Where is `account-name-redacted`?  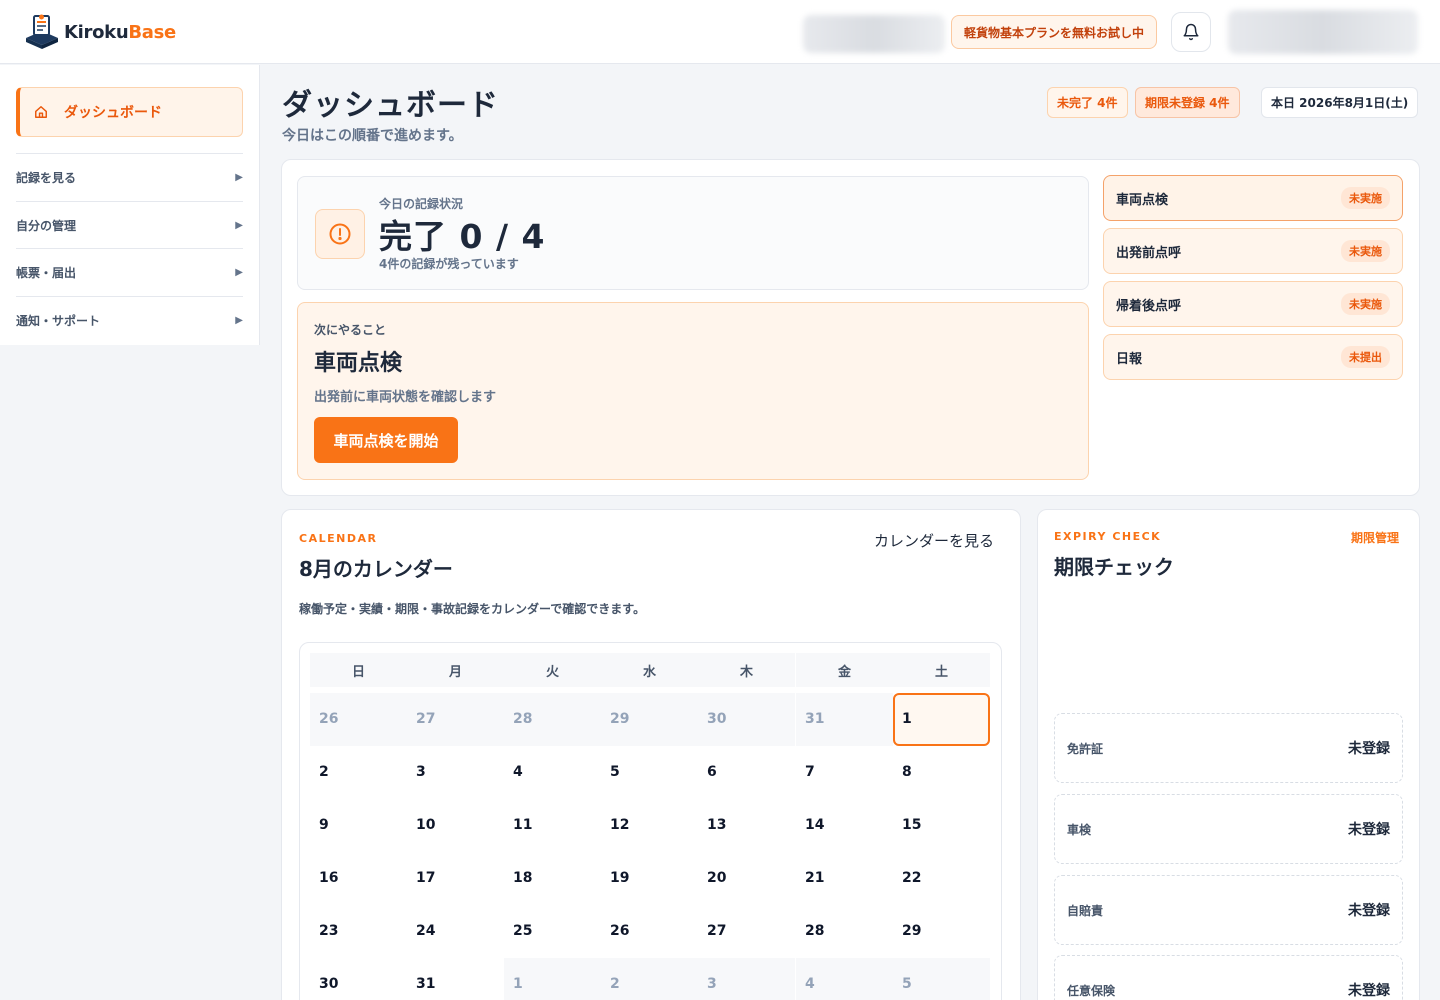
account-name-redacted is located at coordinates (874, 34).